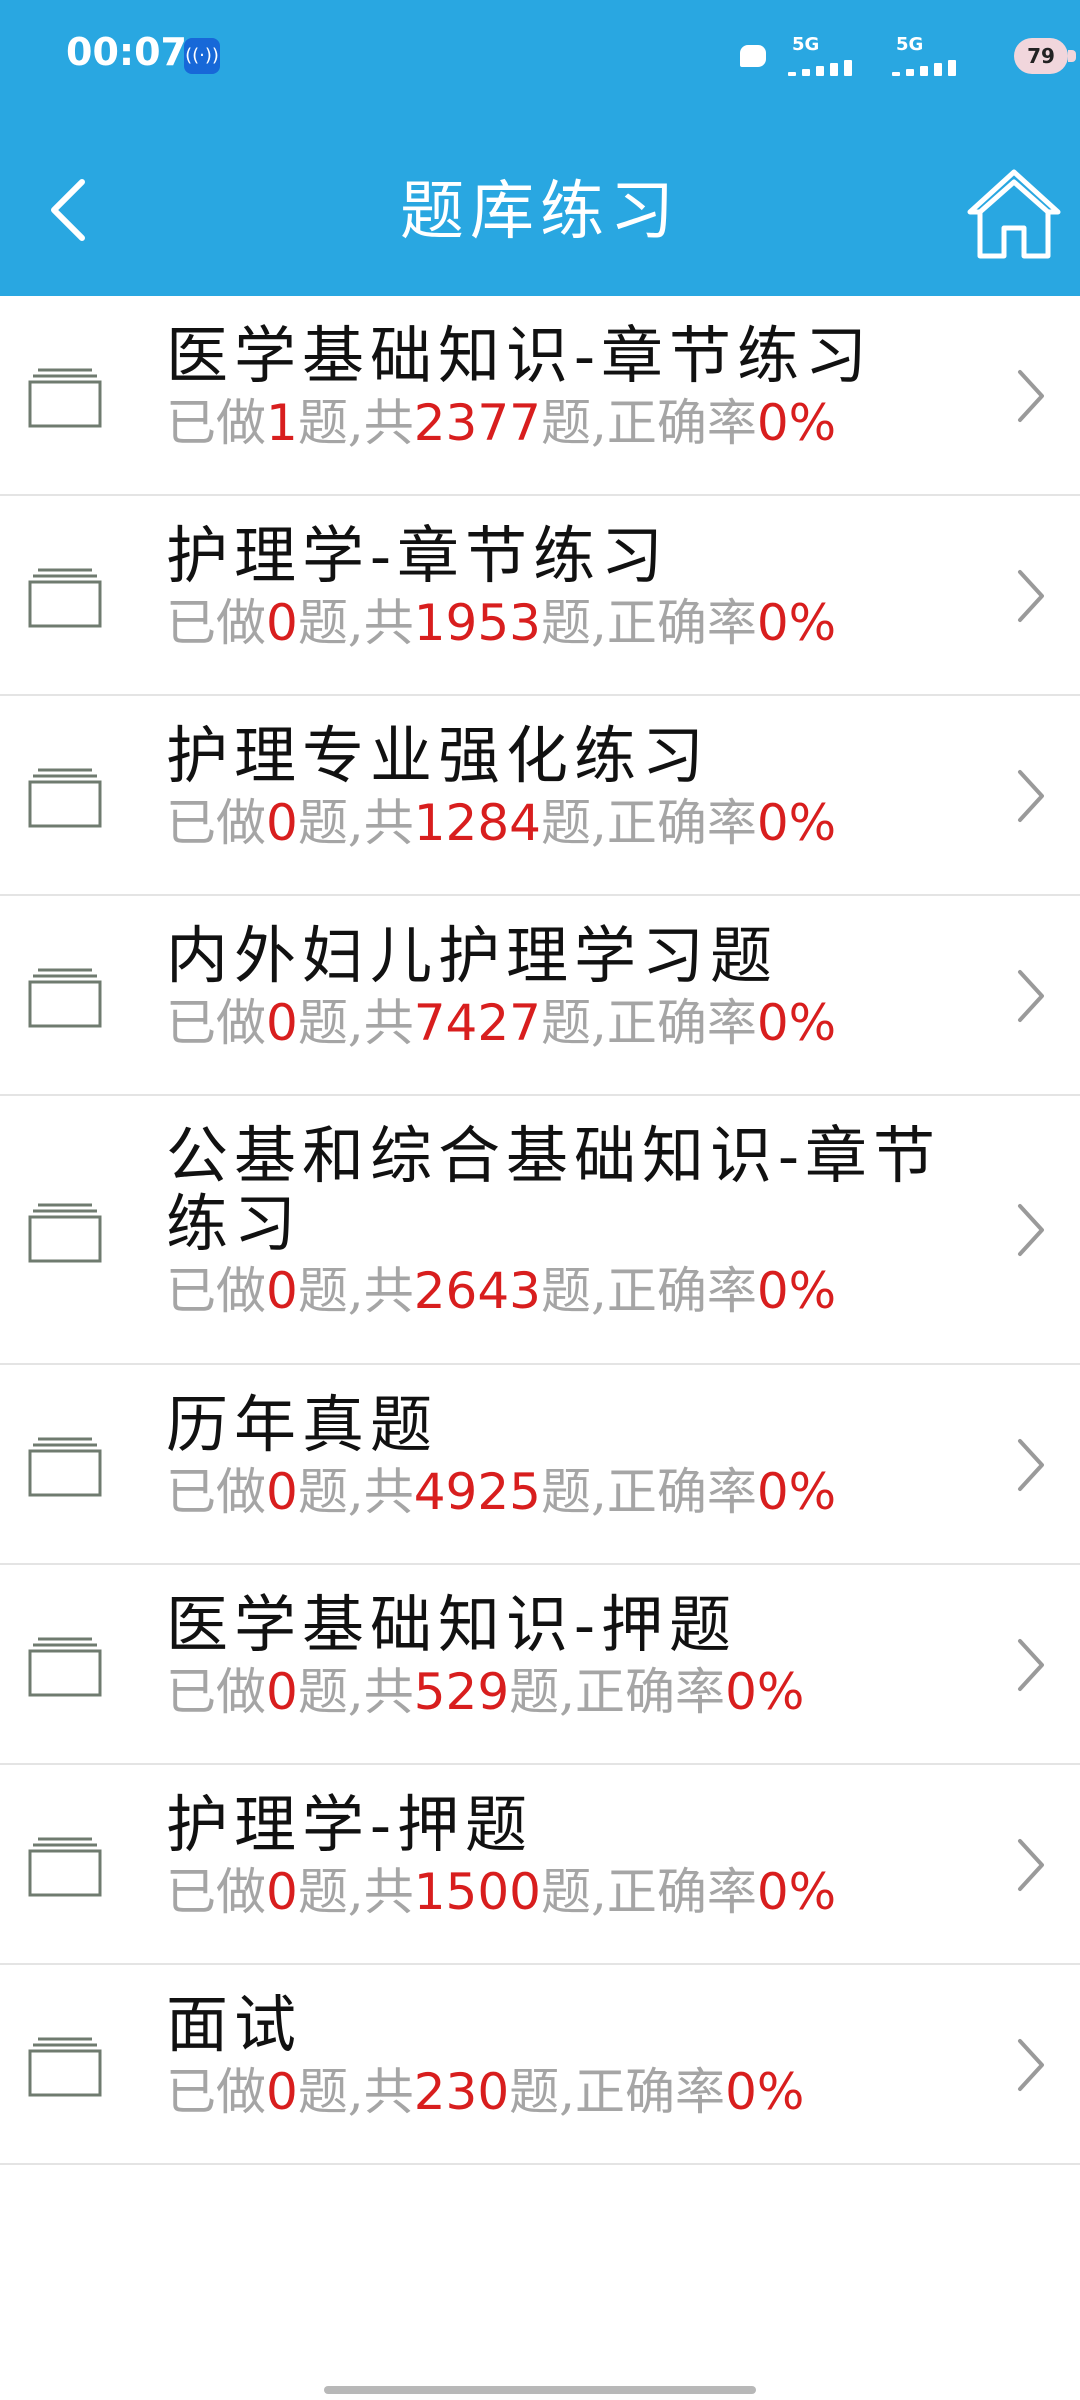 The height and width of the screenshot is (2400, 1080). What do you see at coordinates (485, 2092) in the screenshot?
I see `item-stats: 已做0题,共230题,正确率0%` at bounding box center [485, 2092].